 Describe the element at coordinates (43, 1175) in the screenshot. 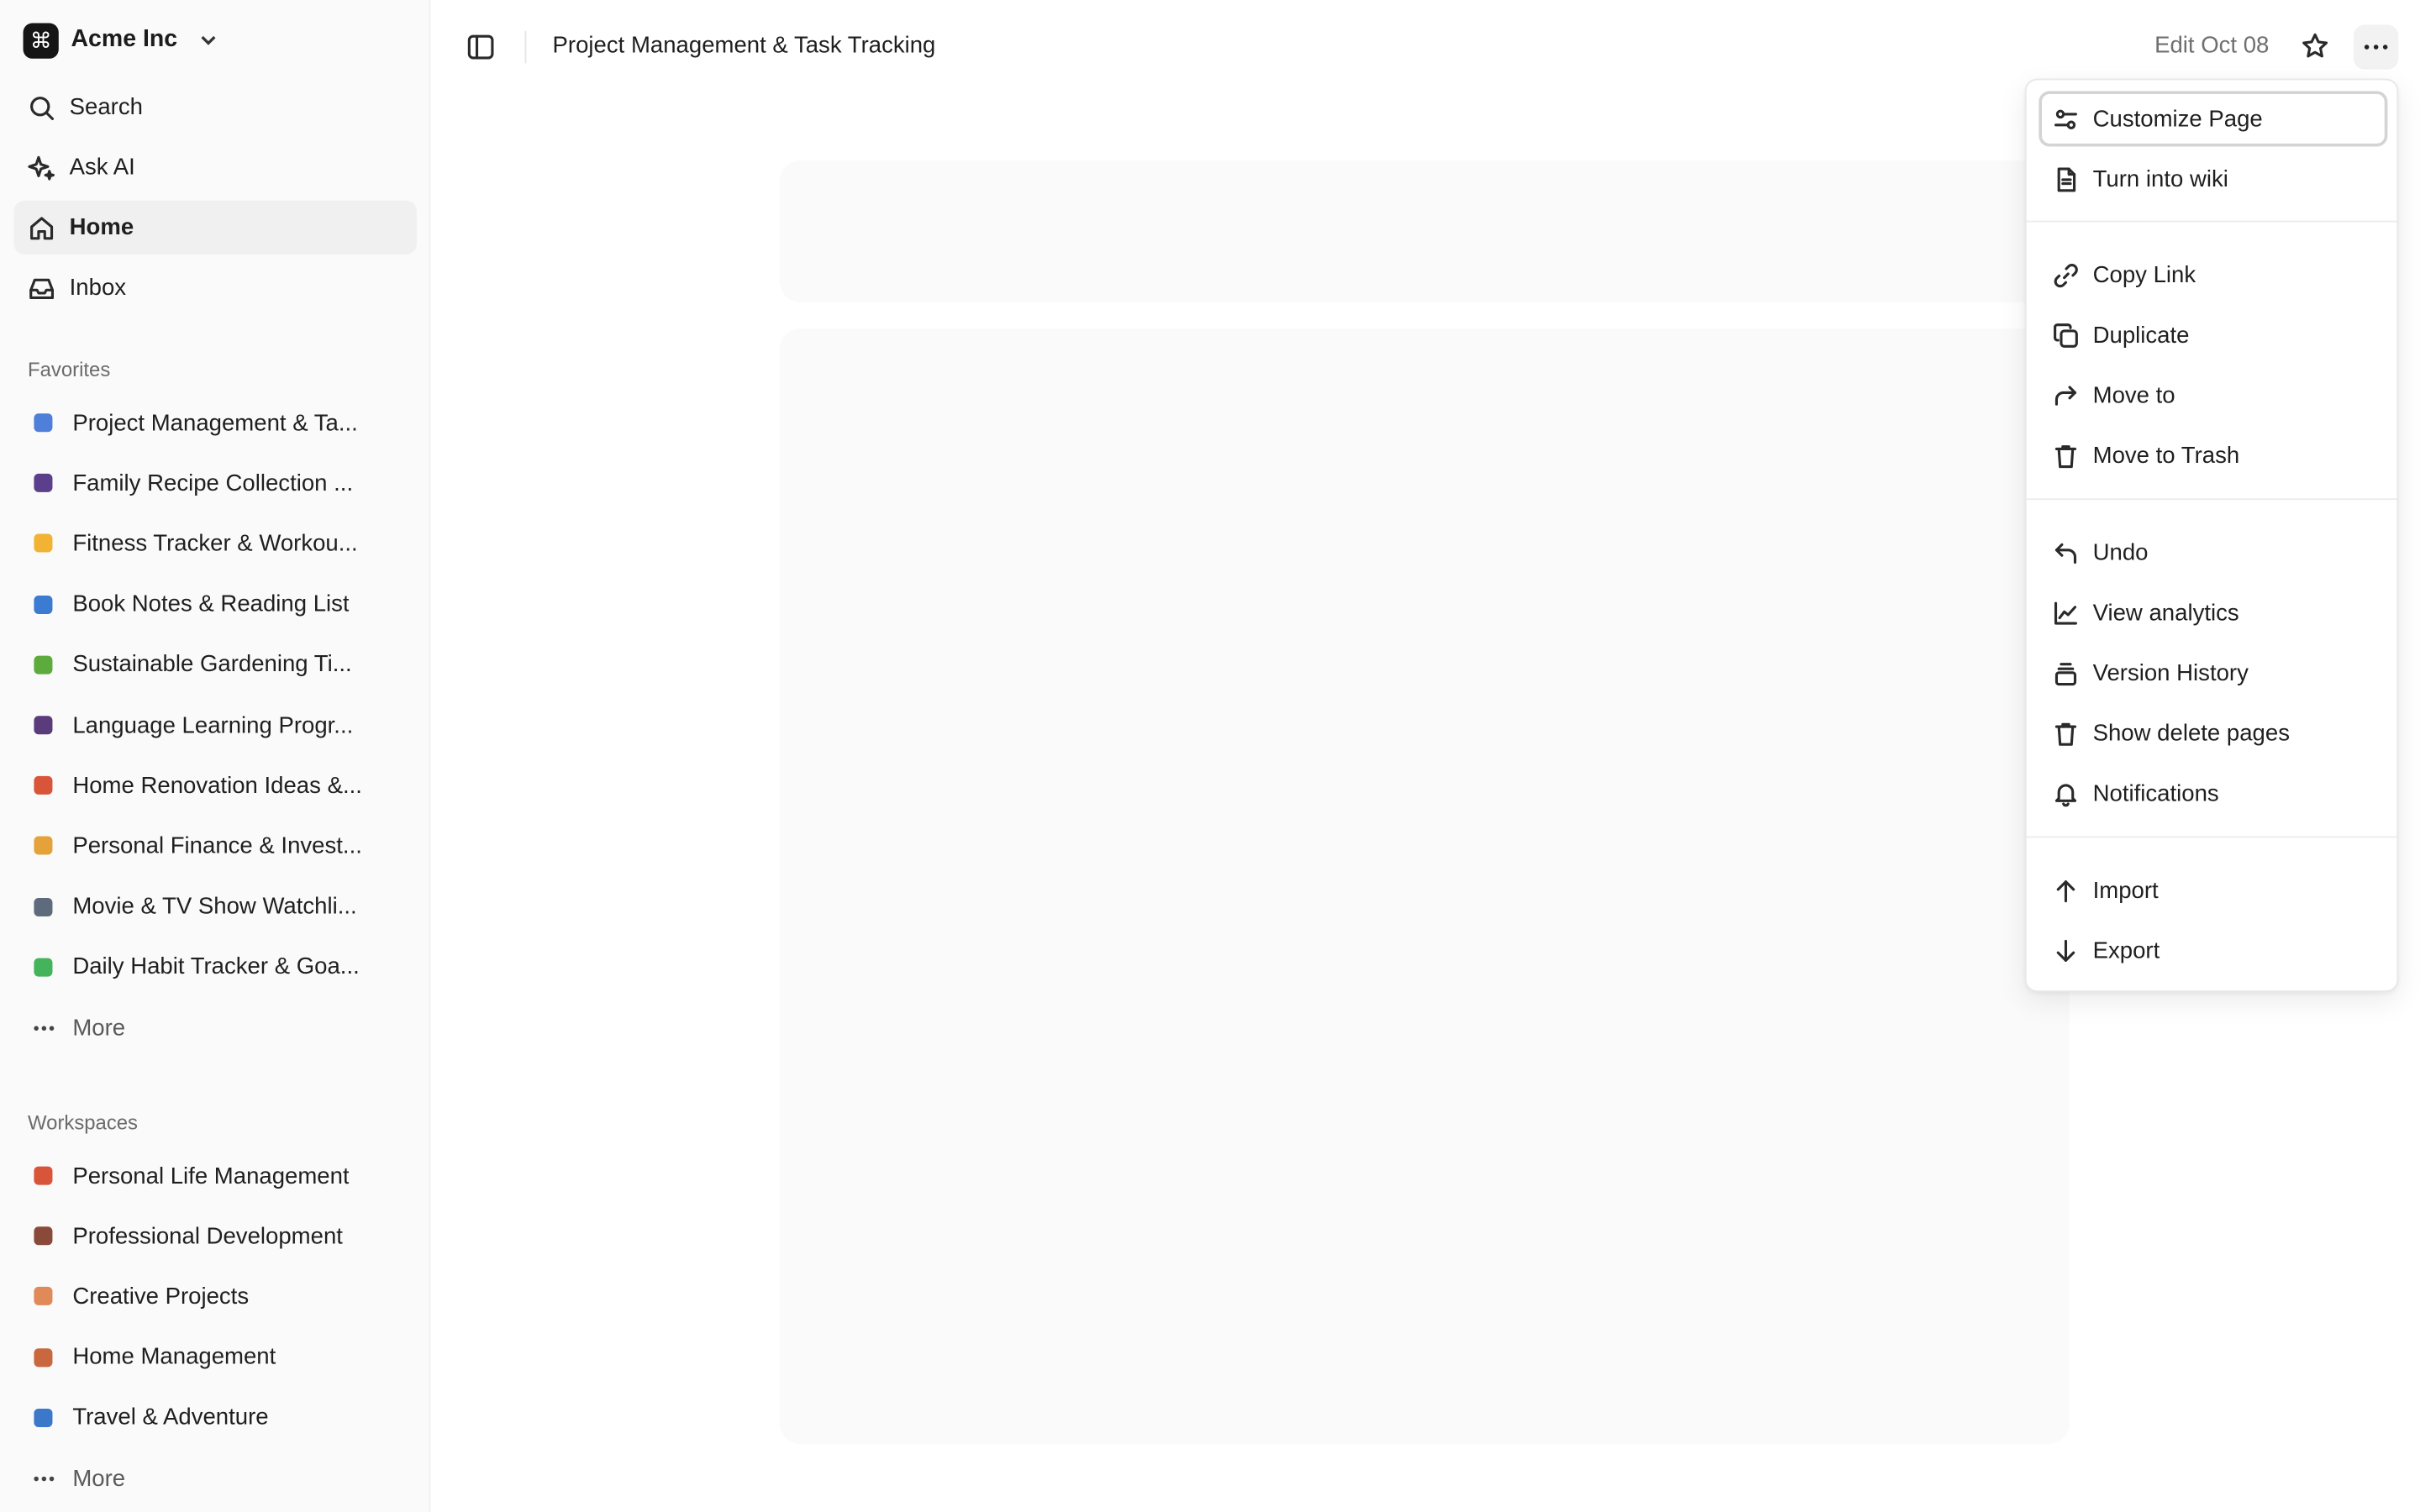

I see `house-emoji` at that location.